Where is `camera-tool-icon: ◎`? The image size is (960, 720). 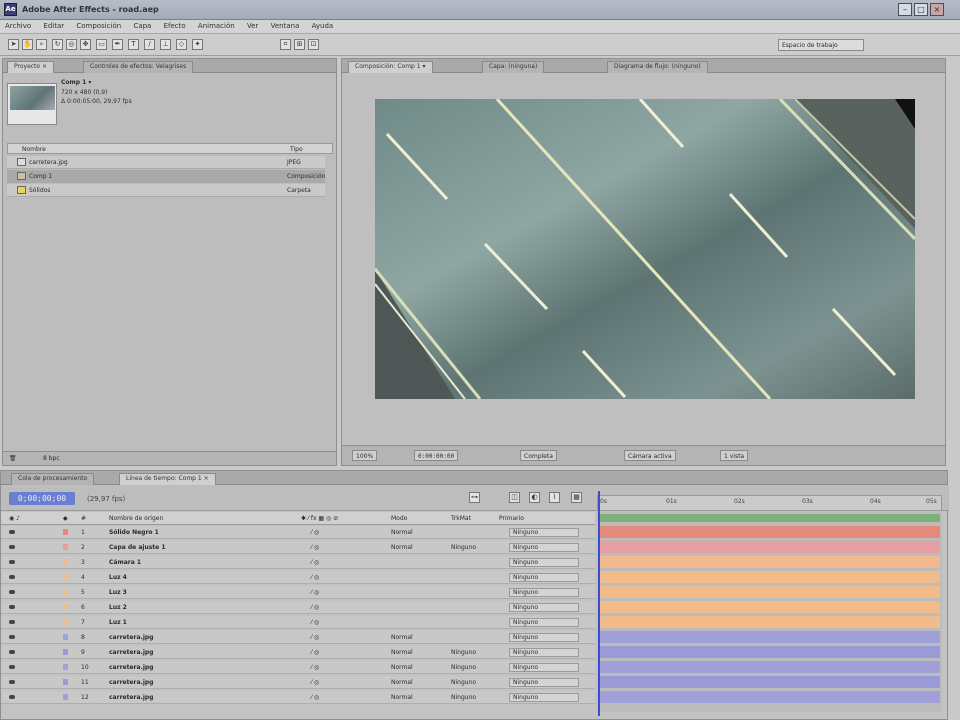
camera-tool-icon: ◎ is located at coordinates (71, 44).